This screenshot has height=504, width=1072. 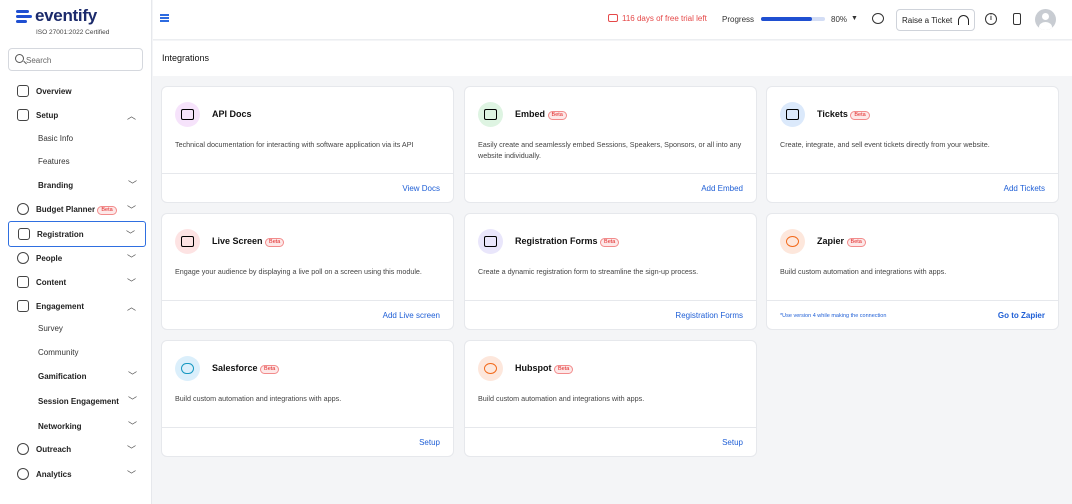 I want to click on sidebar-item-gamification: Gamification, so click(x=62, y=376).